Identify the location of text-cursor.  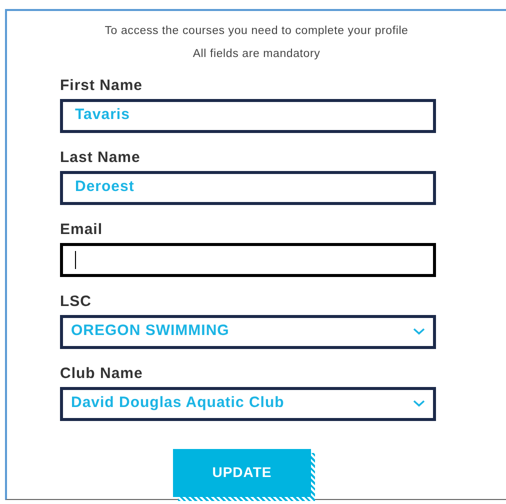
(75, 259).